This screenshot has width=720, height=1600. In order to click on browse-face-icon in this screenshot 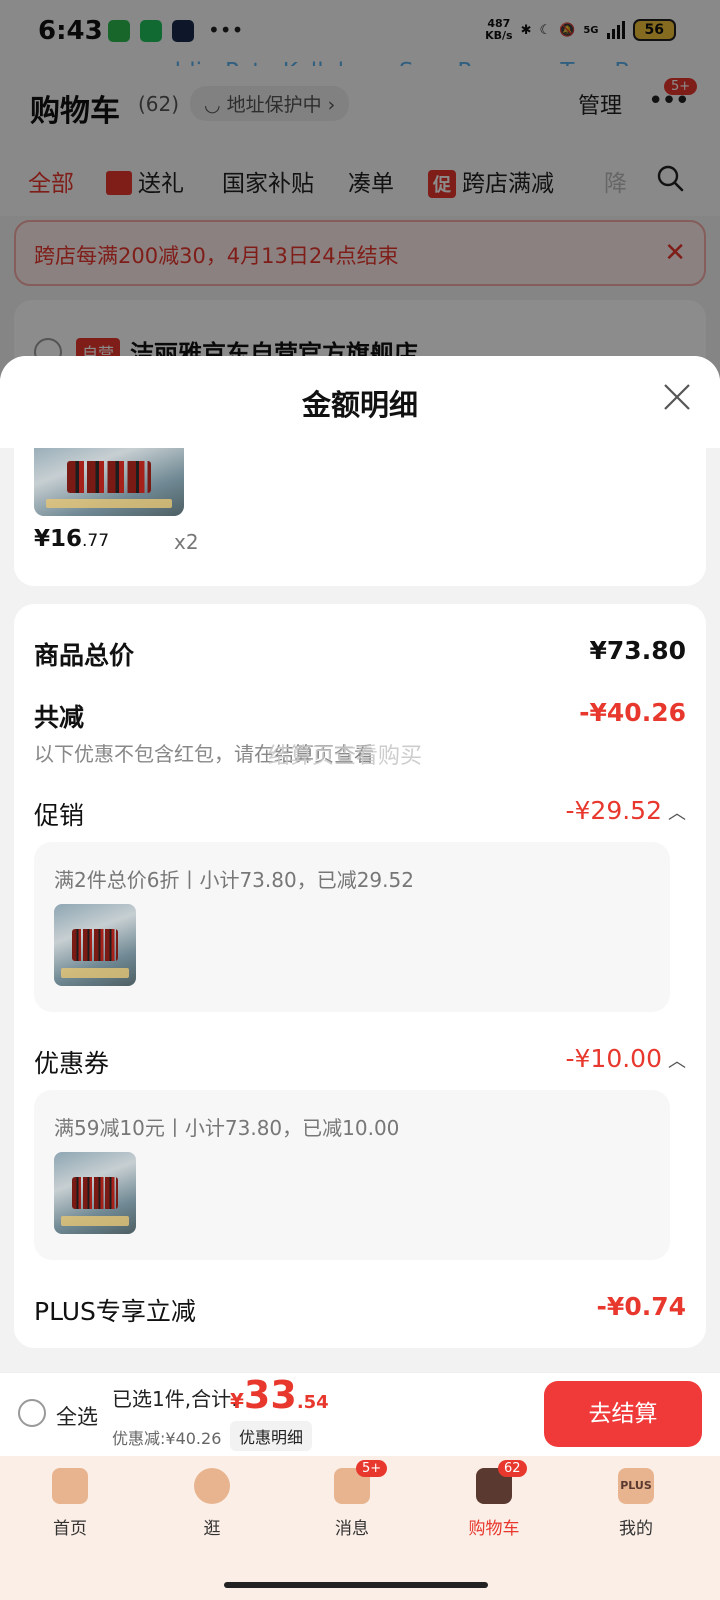, I will do `click(212, 1486)`.